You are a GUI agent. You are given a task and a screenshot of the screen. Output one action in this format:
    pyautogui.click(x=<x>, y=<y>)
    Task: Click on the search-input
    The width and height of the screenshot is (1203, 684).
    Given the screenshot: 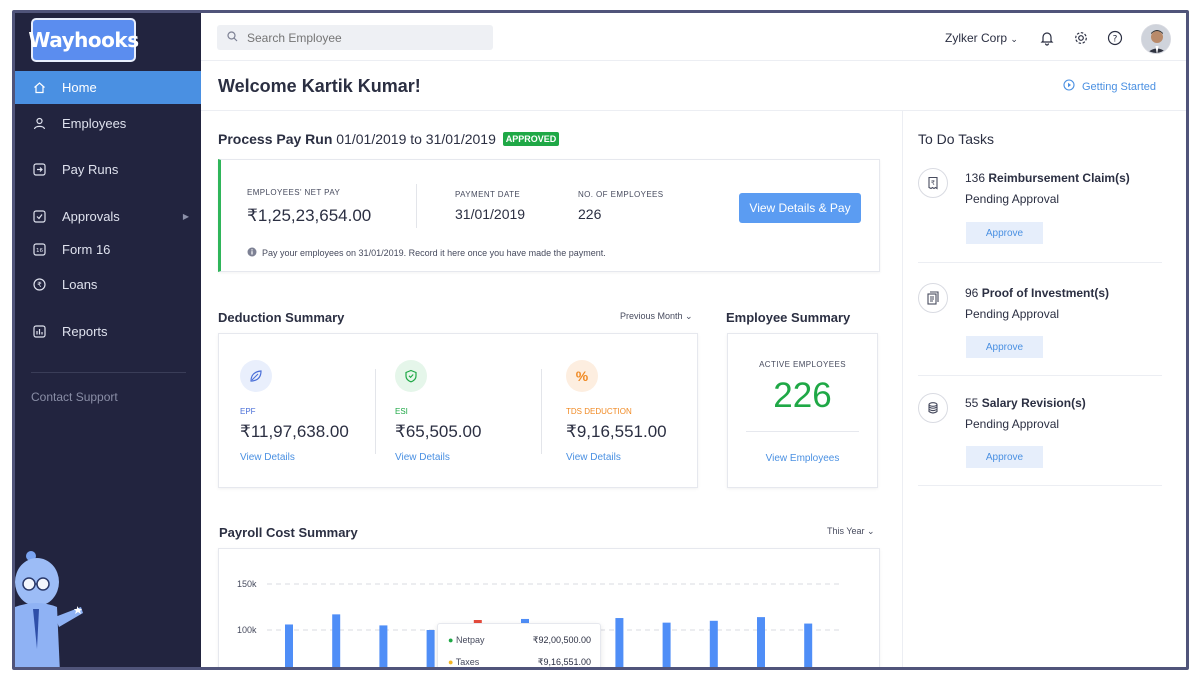 What is the action you would take?
    pyautogui.click(x=362, y=37)
    